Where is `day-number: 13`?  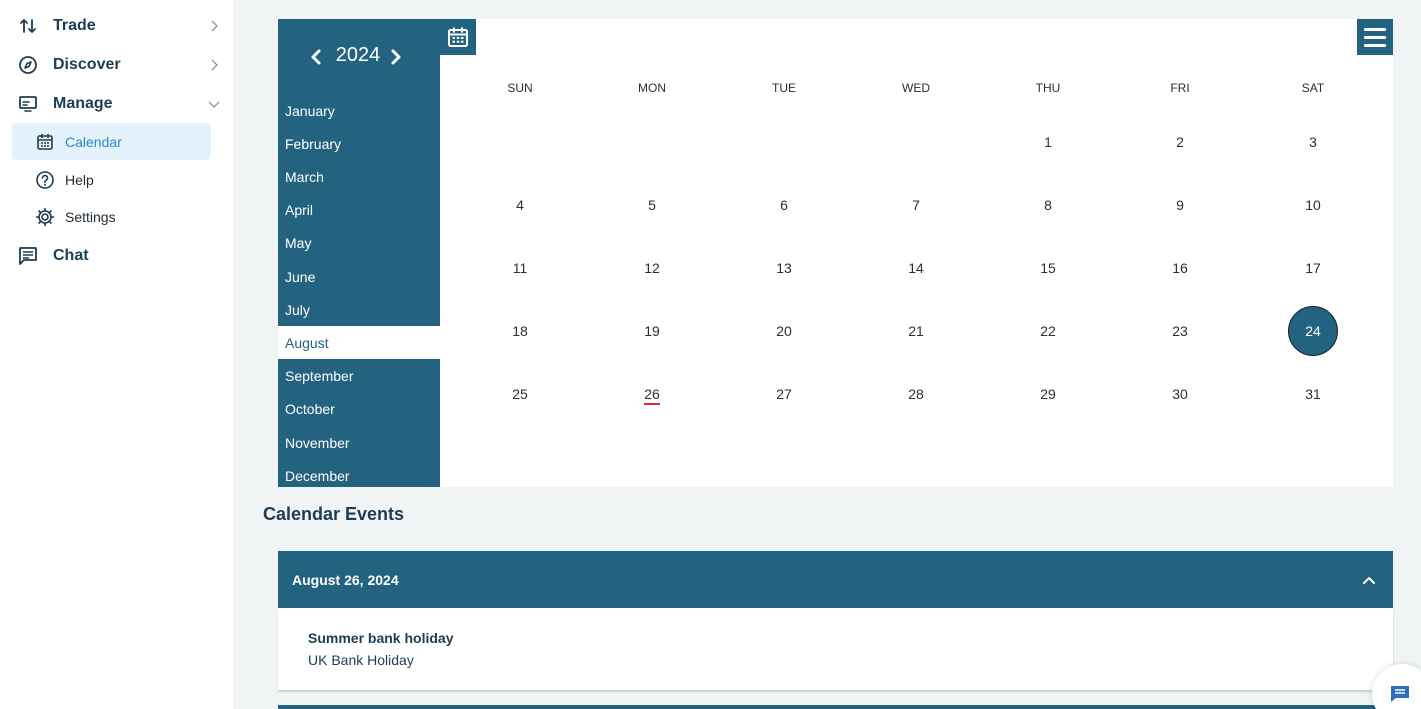
day-number: 13 is located at coordinates (784, 268).